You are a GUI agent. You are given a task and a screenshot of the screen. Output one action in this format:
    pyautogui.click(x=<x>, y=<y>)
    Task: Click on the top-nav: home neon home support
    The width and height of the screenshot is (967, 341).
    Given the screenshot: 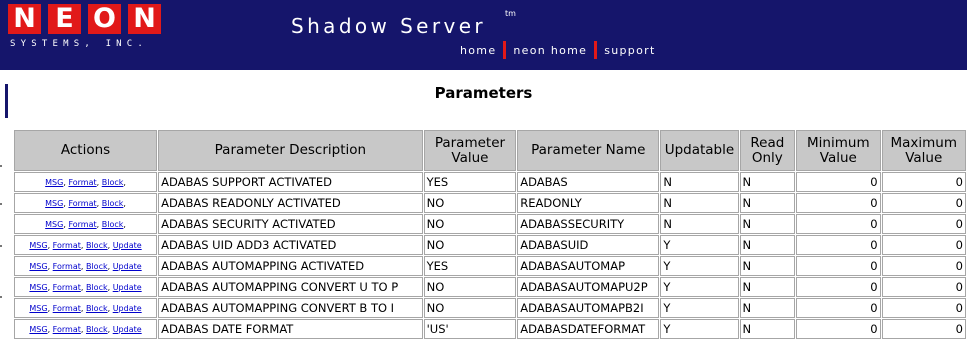 What is the action you would take?
    pyautogui.click(x=558, y=50)
    